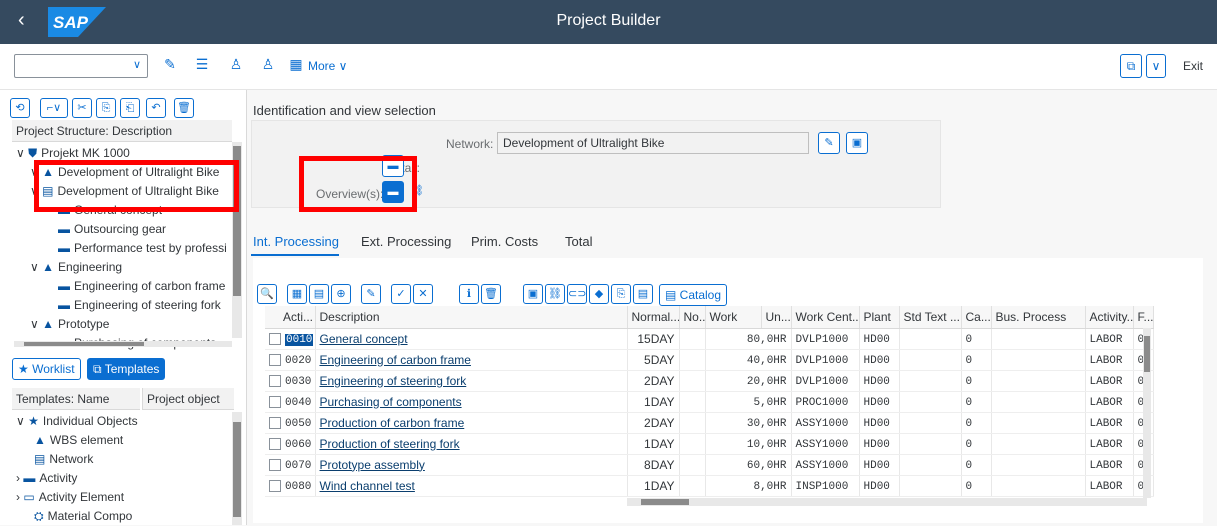 The width and height of the screenshot is (1217, 526). Describe the element at coordinates (471, 423) in the screenshot. I see `table-cell: Production of carbon frame` at that location.